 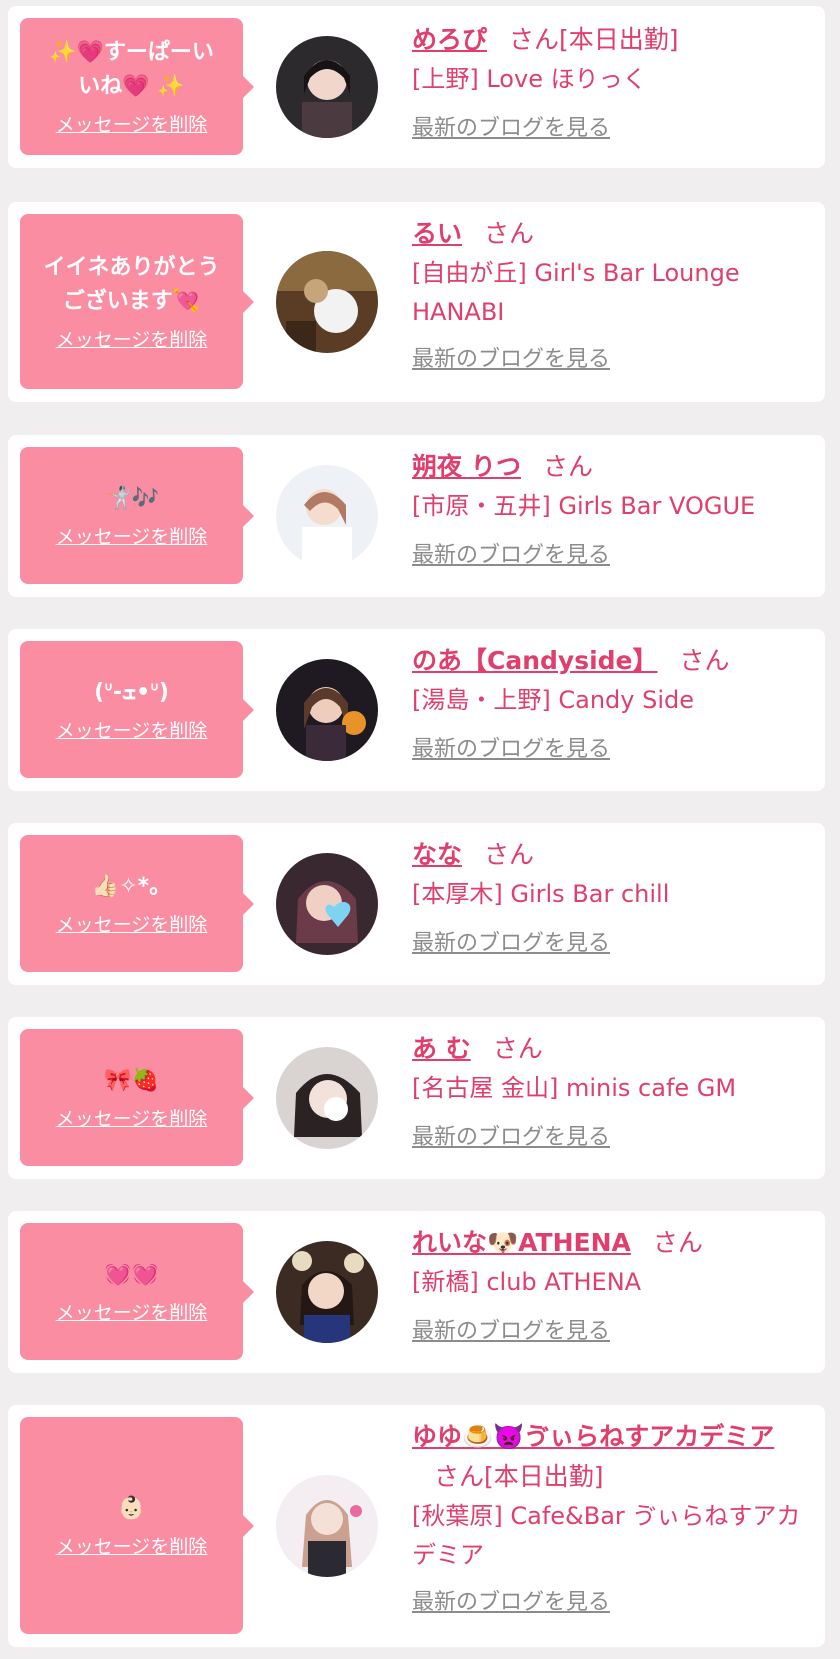 I want to click on message-text: 👍🏻✧︎*。, so click(x=131, y=886).